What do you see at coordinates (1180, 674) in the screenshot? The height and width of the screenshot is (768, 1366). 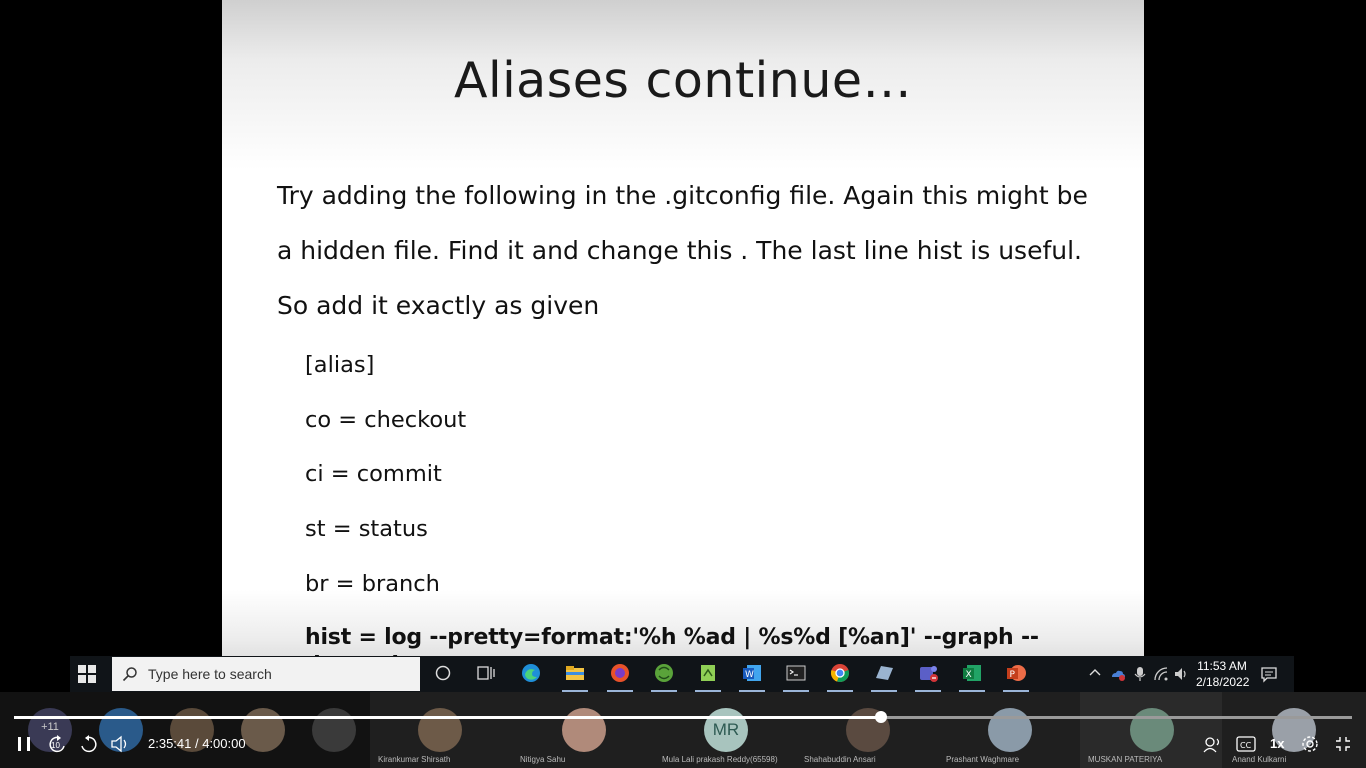 I see `speaker-icon` at bounding box center [1180, 674].